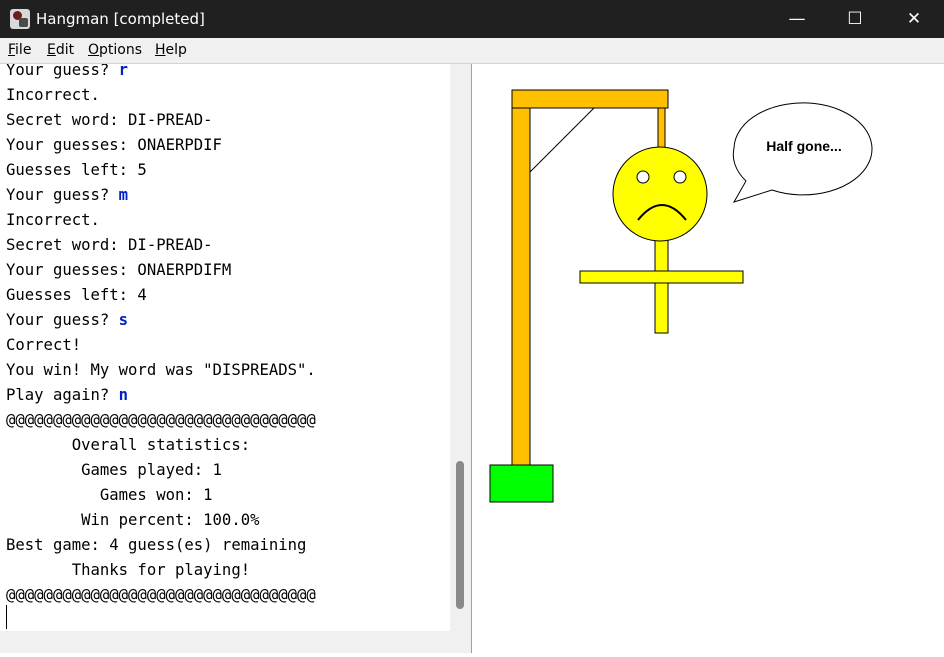 The image size is (944, 657). Describe the element at coordinates (114, 470) in the screenshot. I see `console-line-text: Games played: 1` at that location.